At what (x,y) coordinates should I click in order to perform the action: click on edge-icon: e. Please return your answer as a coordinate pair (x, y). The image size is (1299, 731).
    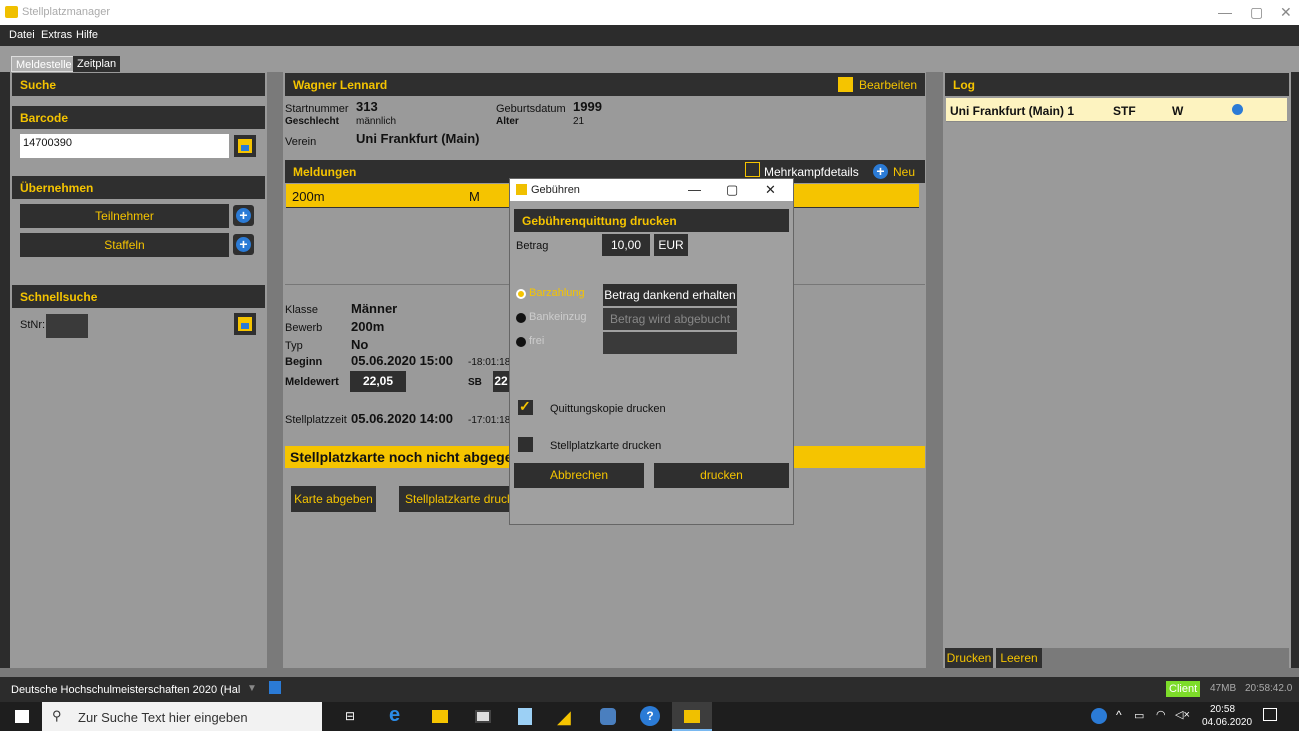
    Looking at the image, I should click on (394, 715).